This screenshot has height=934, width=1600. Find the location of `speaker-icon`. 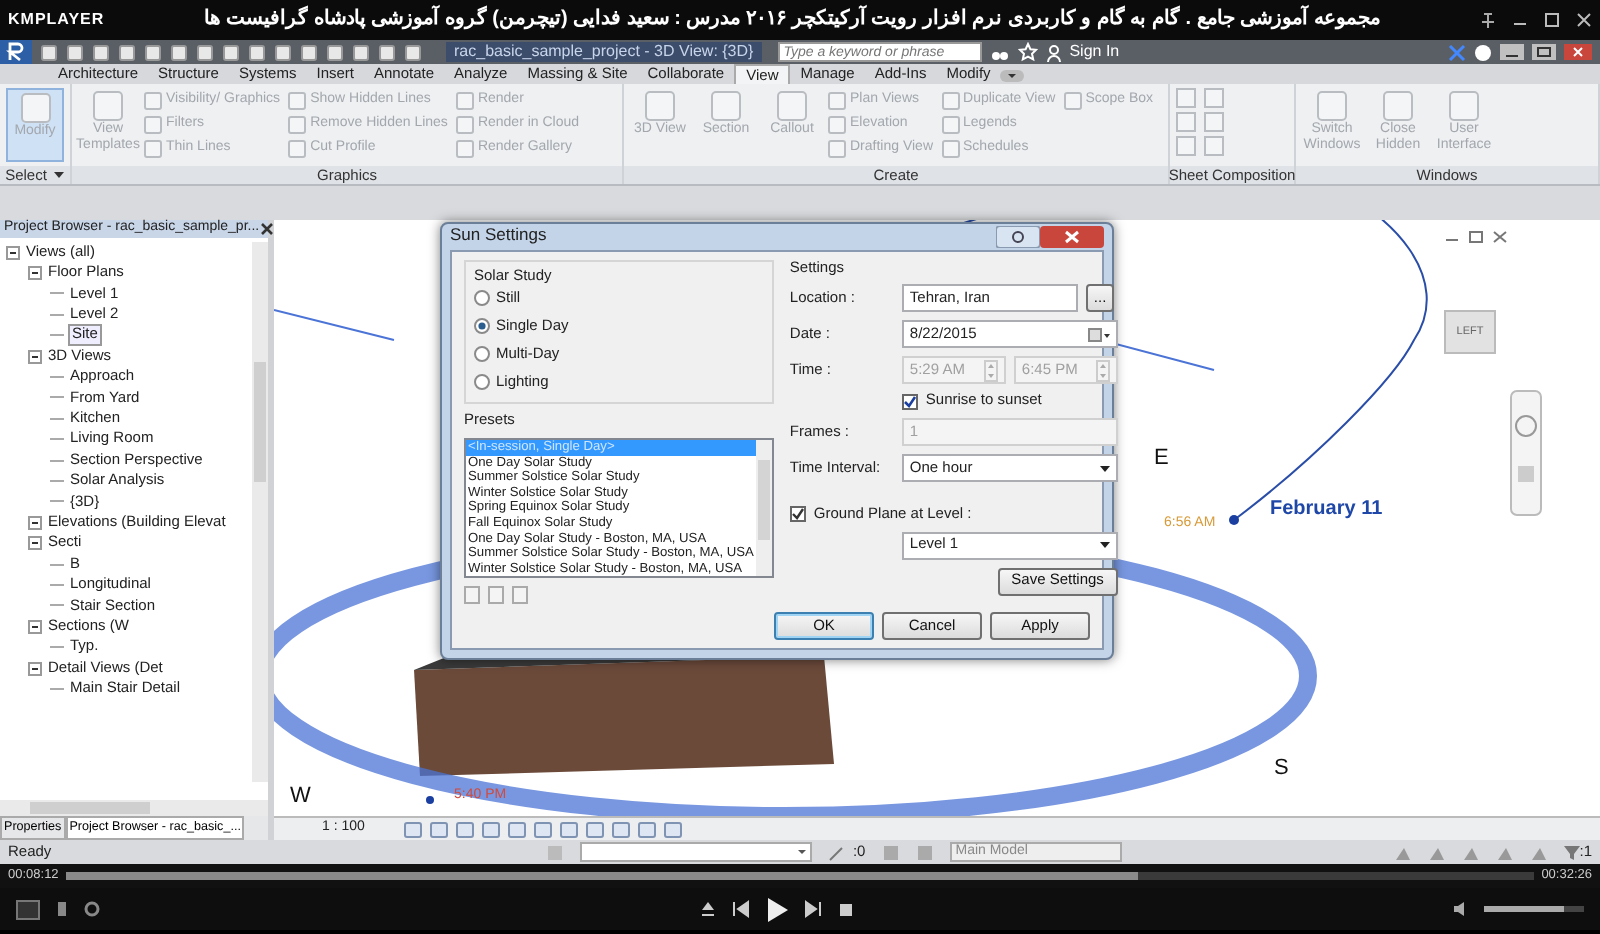

speaker-icon is located at coordinates (1460, 909).